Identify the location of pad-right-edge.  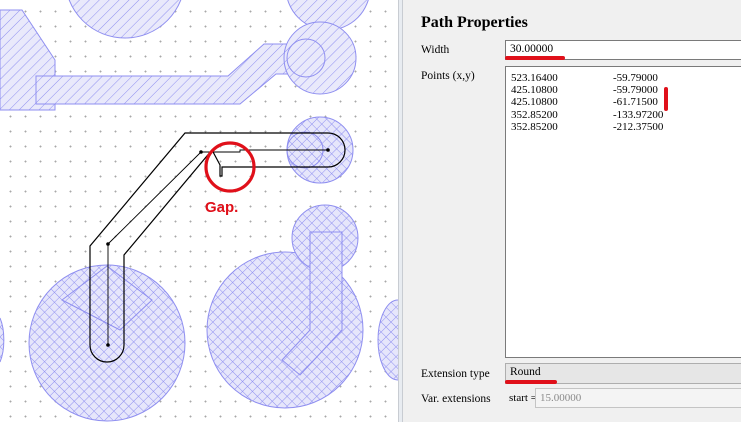
(387, 340).